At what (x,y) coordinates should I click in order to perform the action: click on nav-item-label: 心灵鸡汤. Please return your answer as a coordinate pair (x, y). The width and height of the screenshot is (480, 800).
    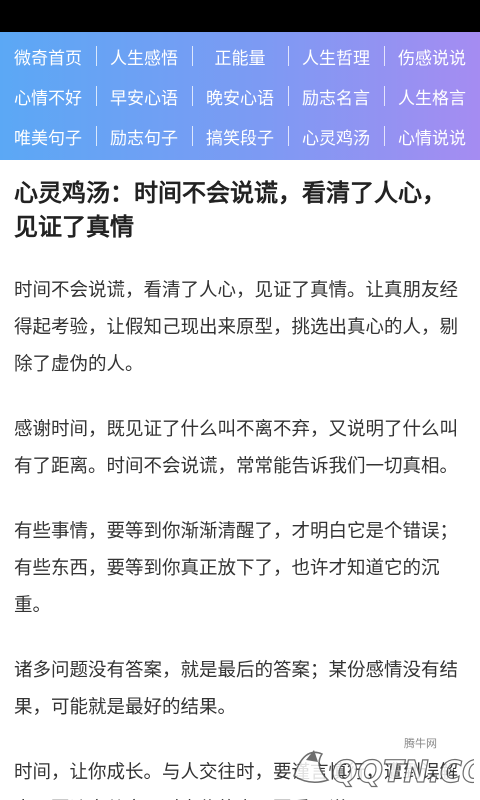
    Looking at the image, I should click on (336, 138).